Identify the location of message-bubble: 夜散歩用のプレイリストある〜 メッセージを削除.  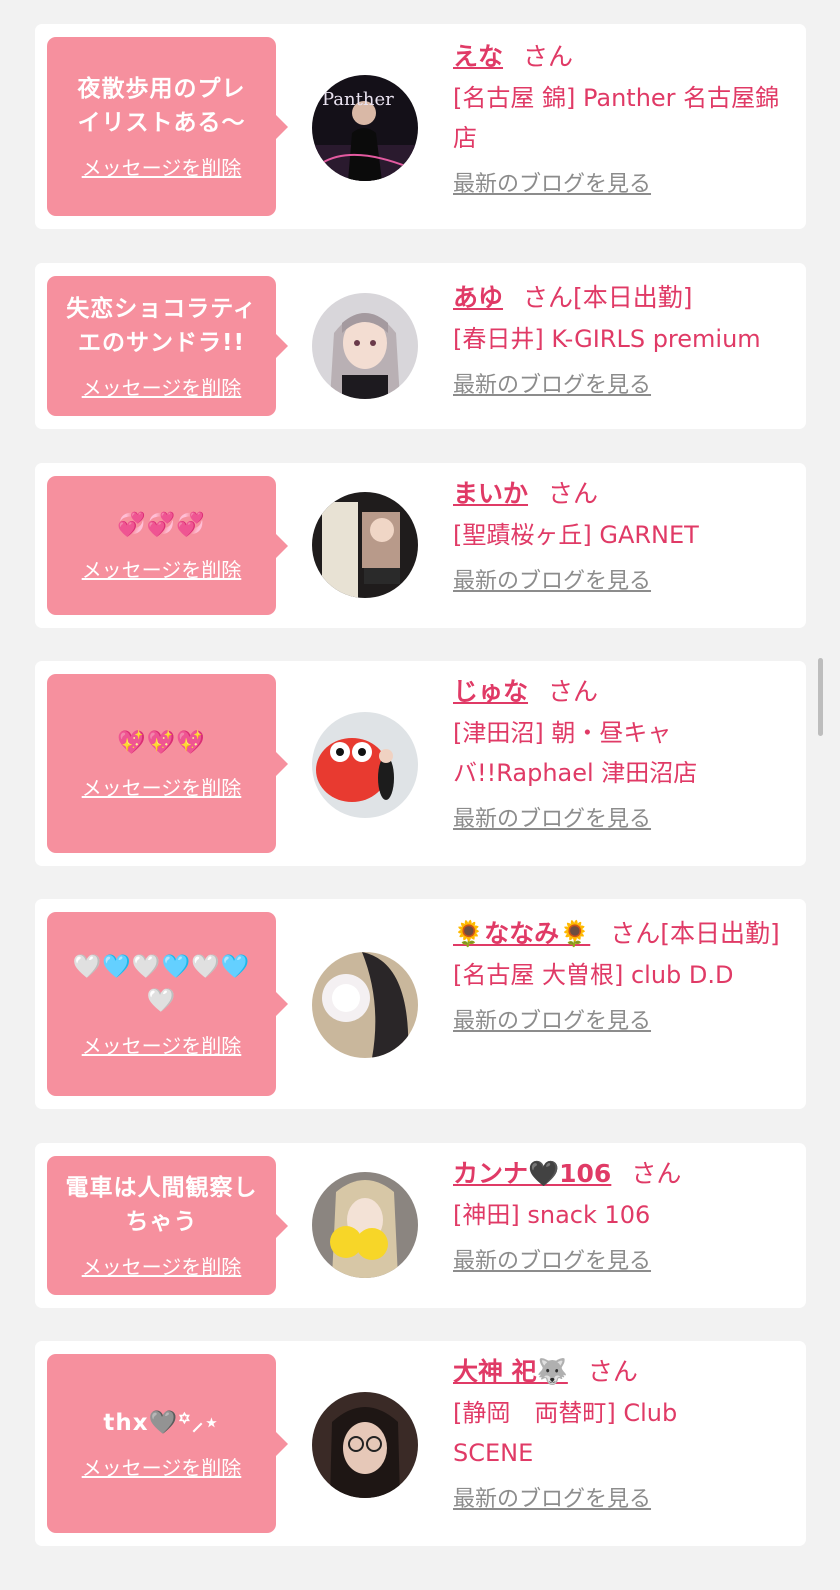
(167, 126).